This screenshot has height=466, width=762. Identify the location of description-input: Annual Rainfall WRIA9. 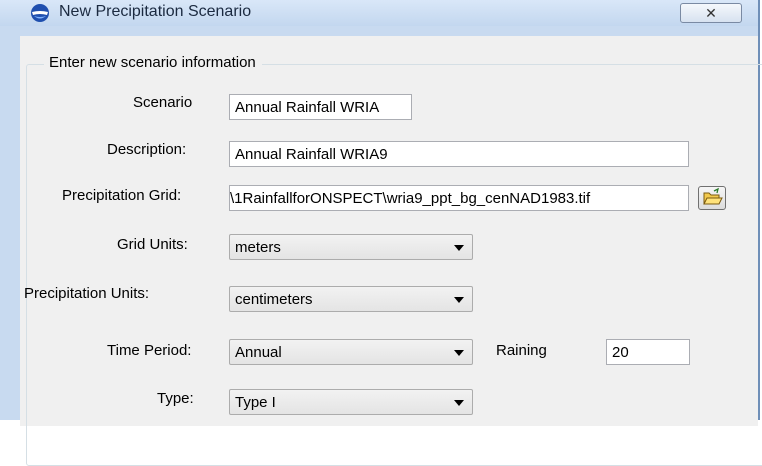
(459, 154).